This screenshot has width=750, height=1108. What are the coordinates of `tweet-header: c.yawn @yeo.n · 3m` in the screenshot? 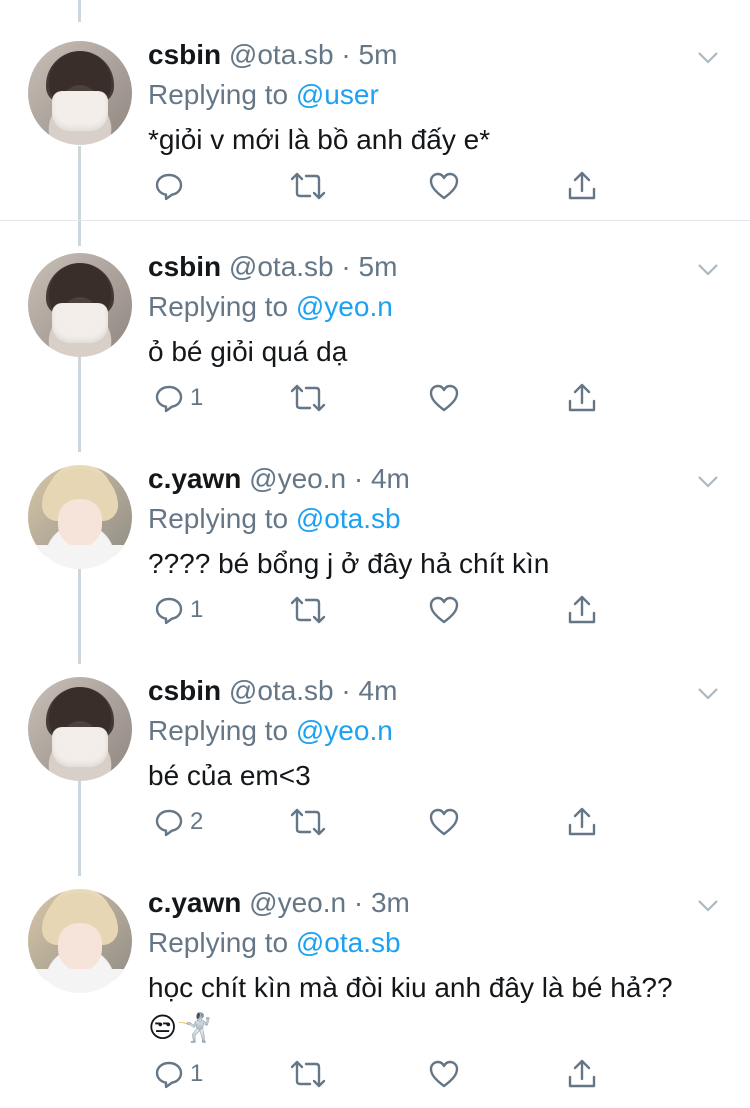 It's located at (279, 903).